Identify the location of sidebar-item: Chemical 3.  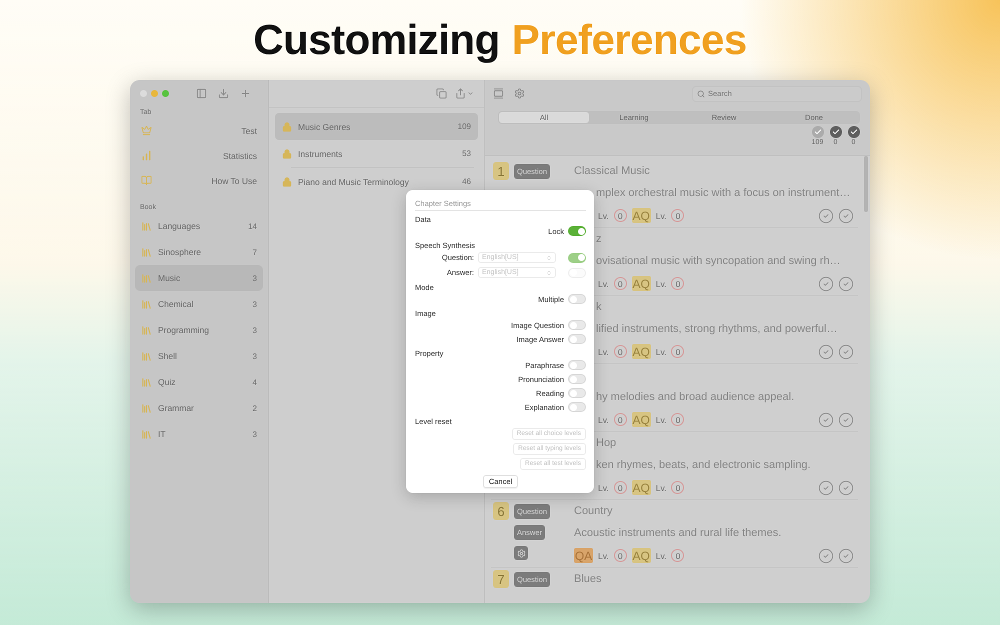
(199, 304).